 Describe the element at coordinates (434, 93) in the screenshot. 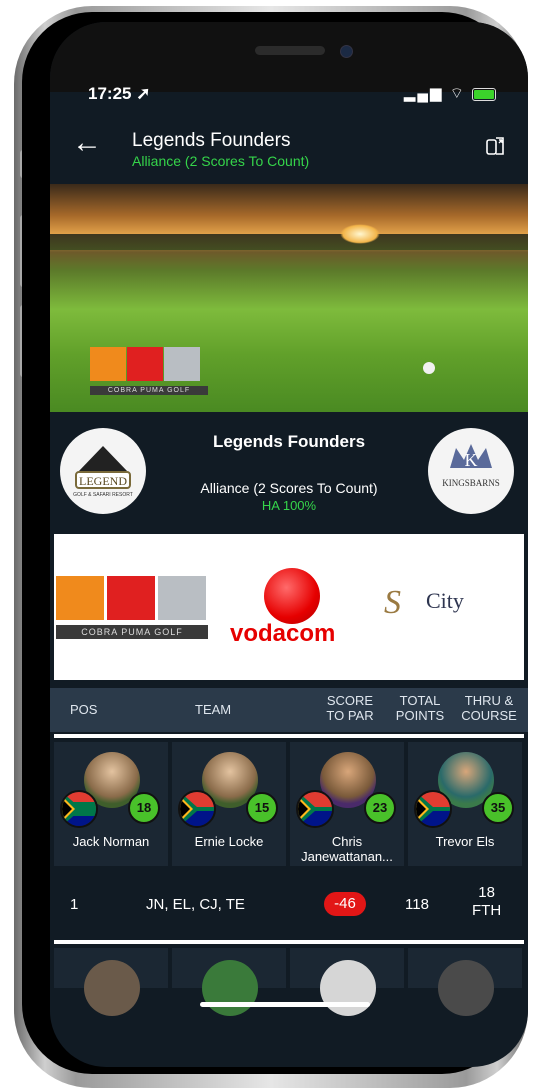

I see `signal-wifi-icon: ▂▄▆ ⌔` at that location.